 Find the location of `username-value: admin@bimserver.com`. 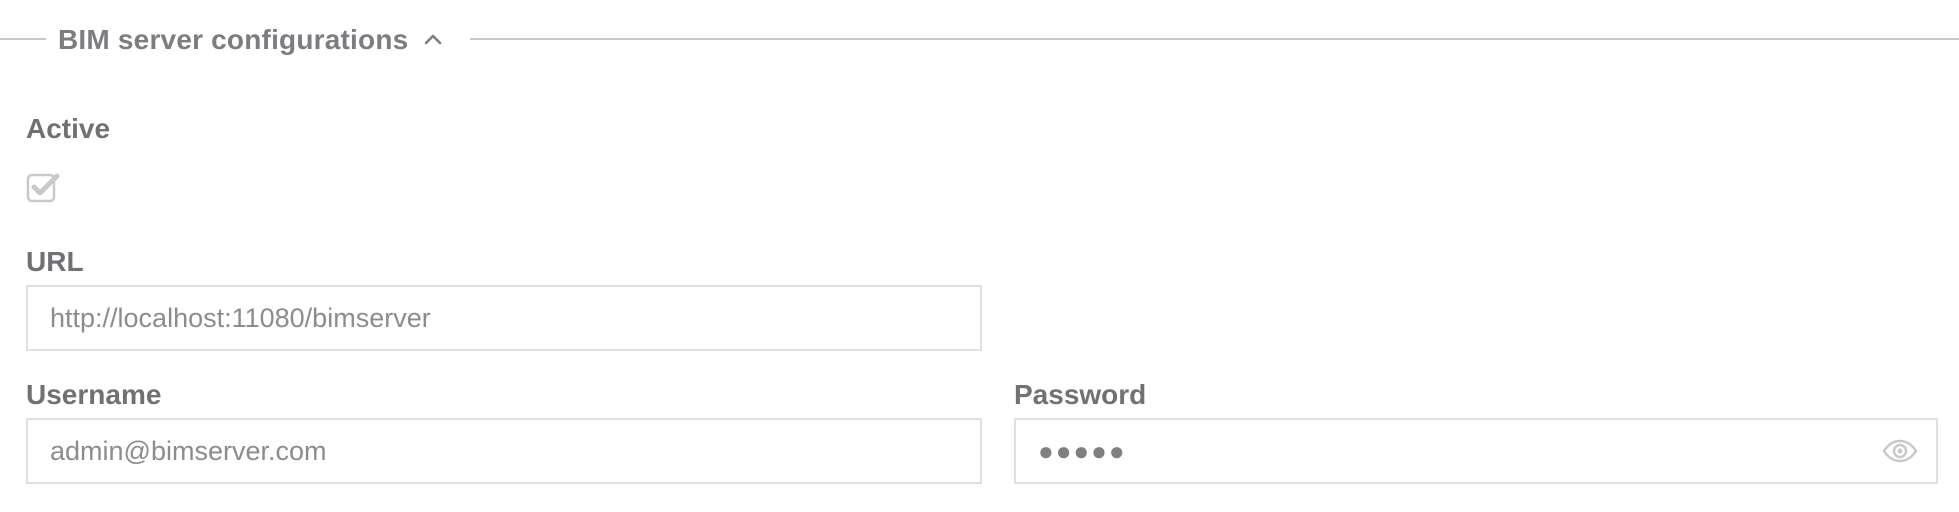

username-value: admin@bimserver.com is located at coordinates (188, 450).